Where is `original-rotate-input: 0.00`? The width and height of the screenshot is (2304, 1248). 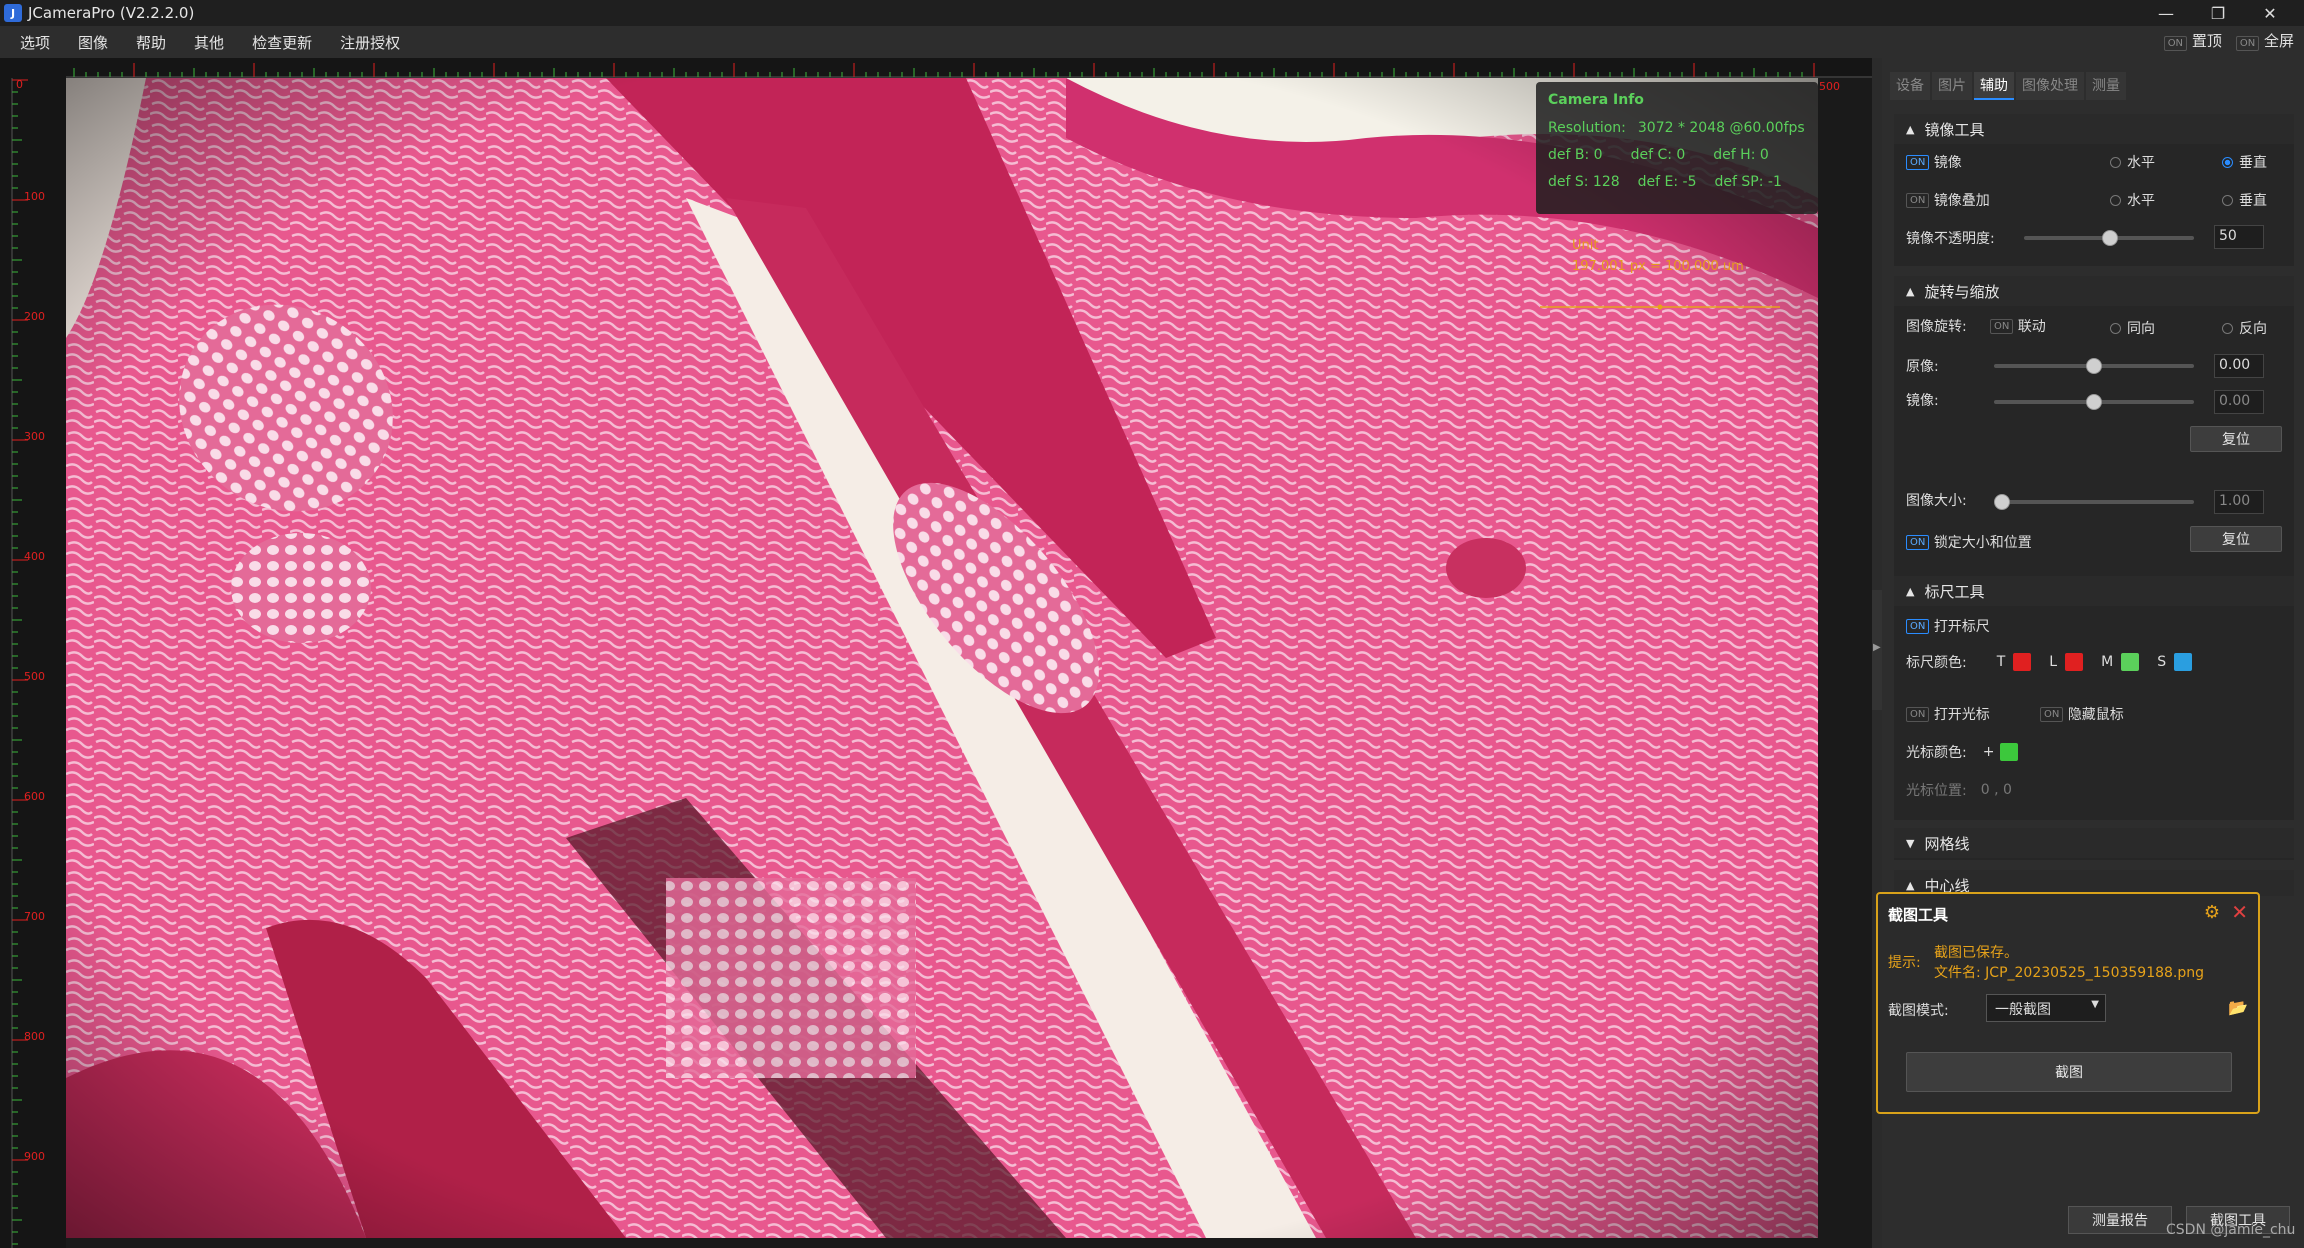 original-rotate-input: 0.00 is located at coordinates (2239, 366).